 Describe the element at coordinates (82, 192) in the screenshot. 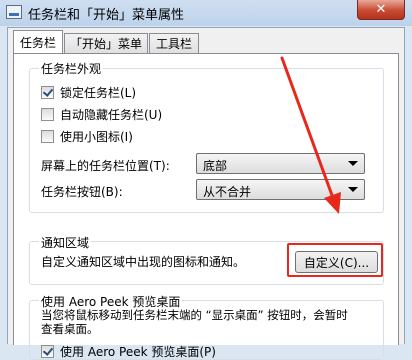

I see `taskbar-buttons-label: 任务栏按钮(B):` at that location.